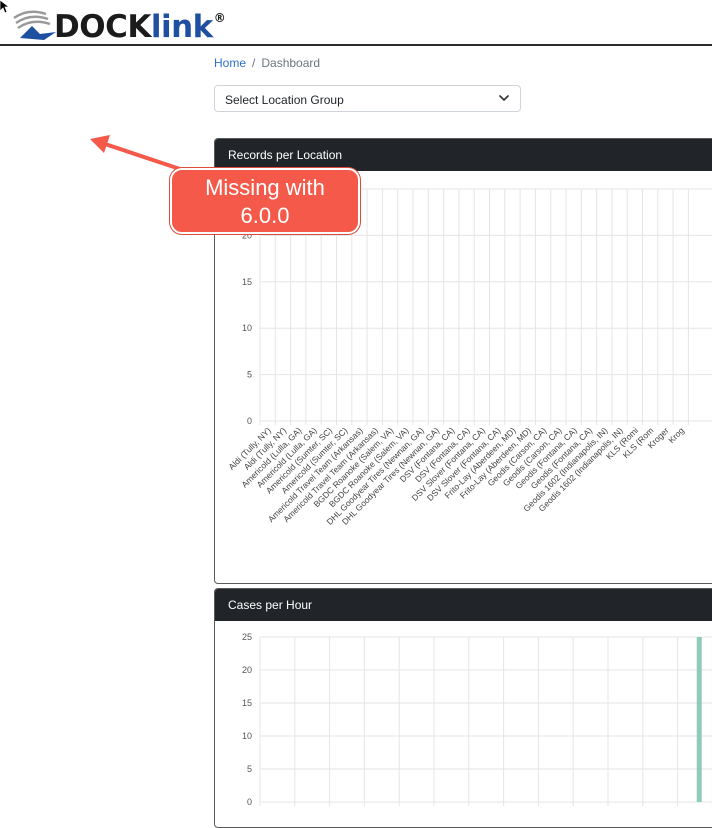 The height and width of the screenshot is (828, 712). What do you see at coordinates (265, 187) in the screenshot?
I see `annotation-line-1: Missing with` at bounding box center [265, 187].